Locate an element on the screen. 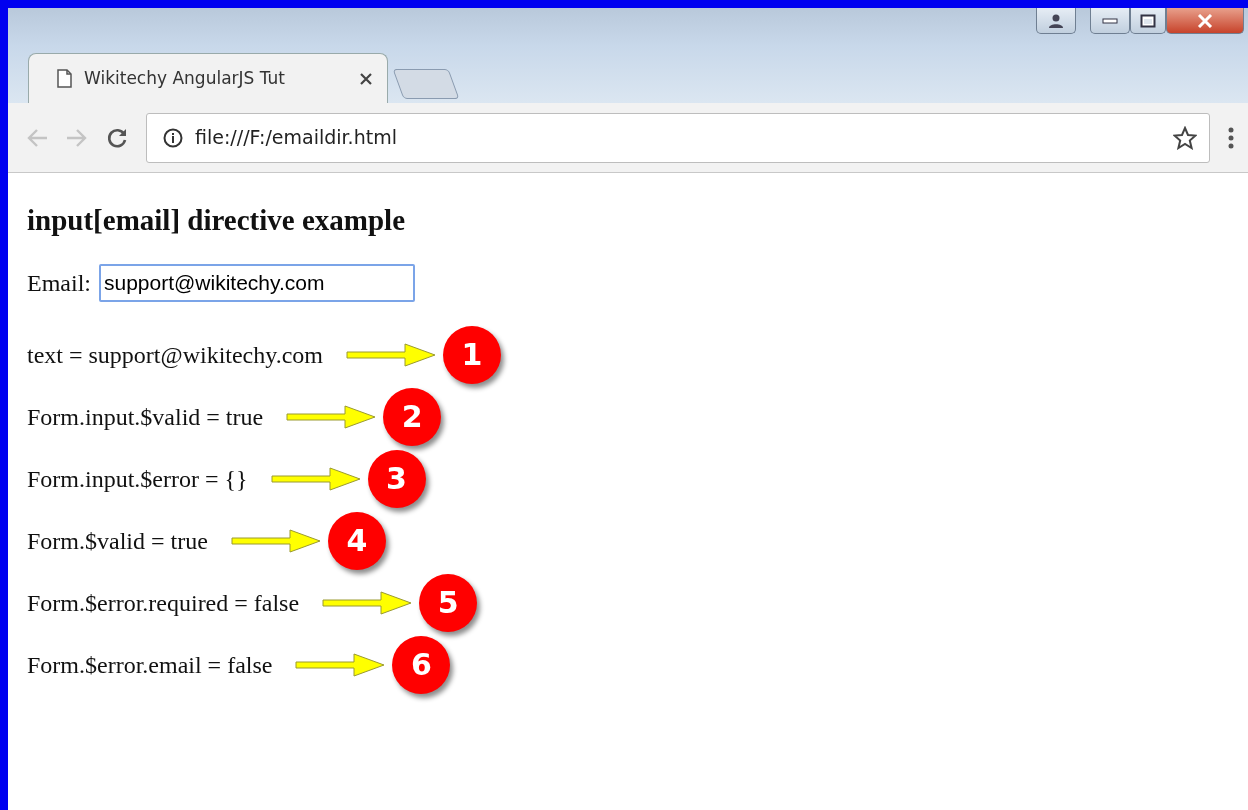  maximize-button is located at coordinates (1148, 21).